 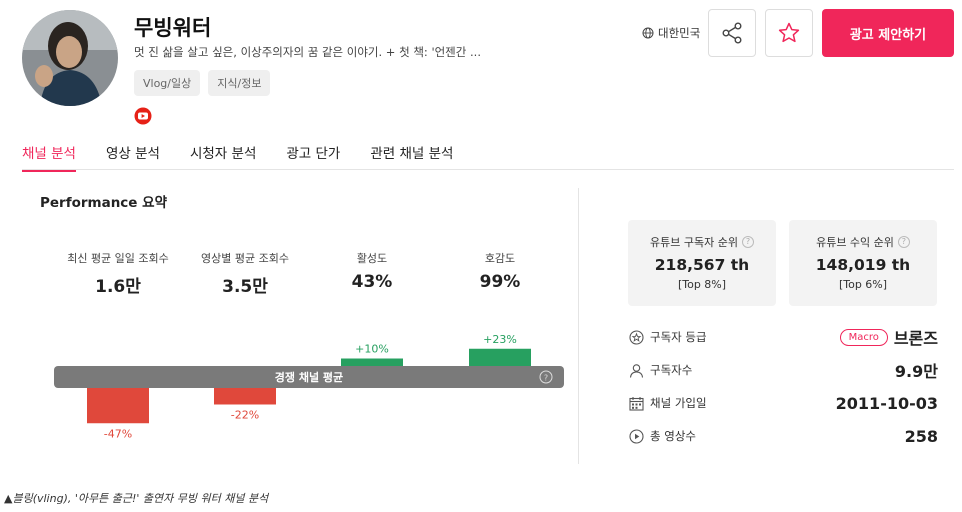 I want to click on stat-label: 채널 가입일, so click(x=678, y=403).